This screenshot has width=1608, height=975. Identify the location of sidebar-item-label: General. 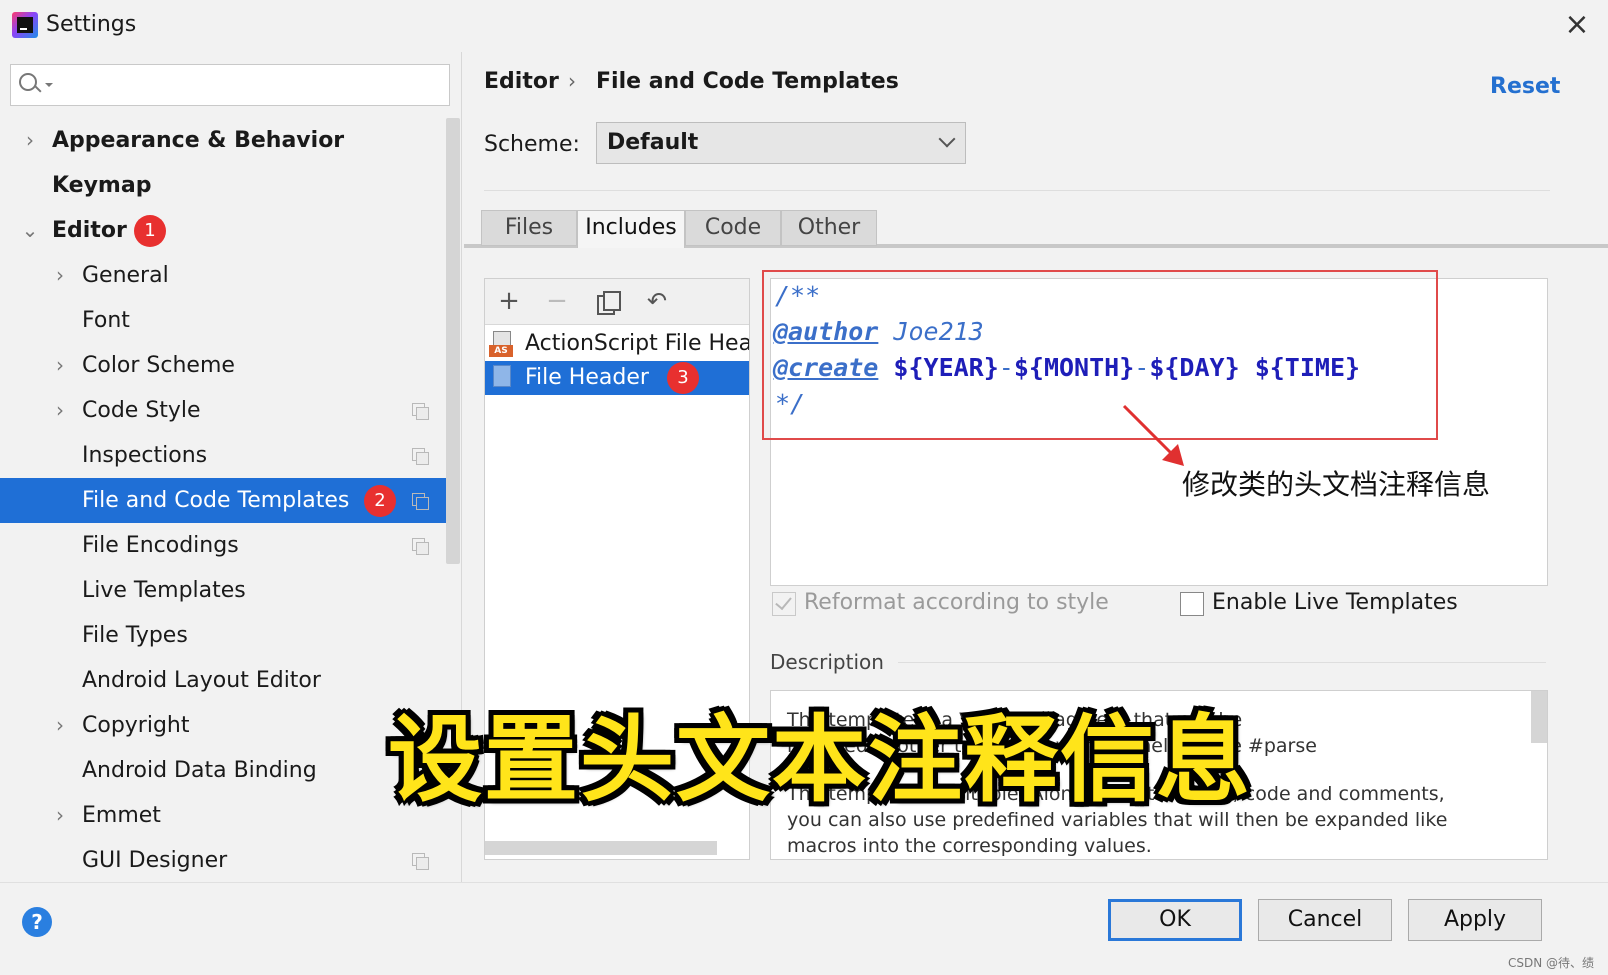
(125, 275).